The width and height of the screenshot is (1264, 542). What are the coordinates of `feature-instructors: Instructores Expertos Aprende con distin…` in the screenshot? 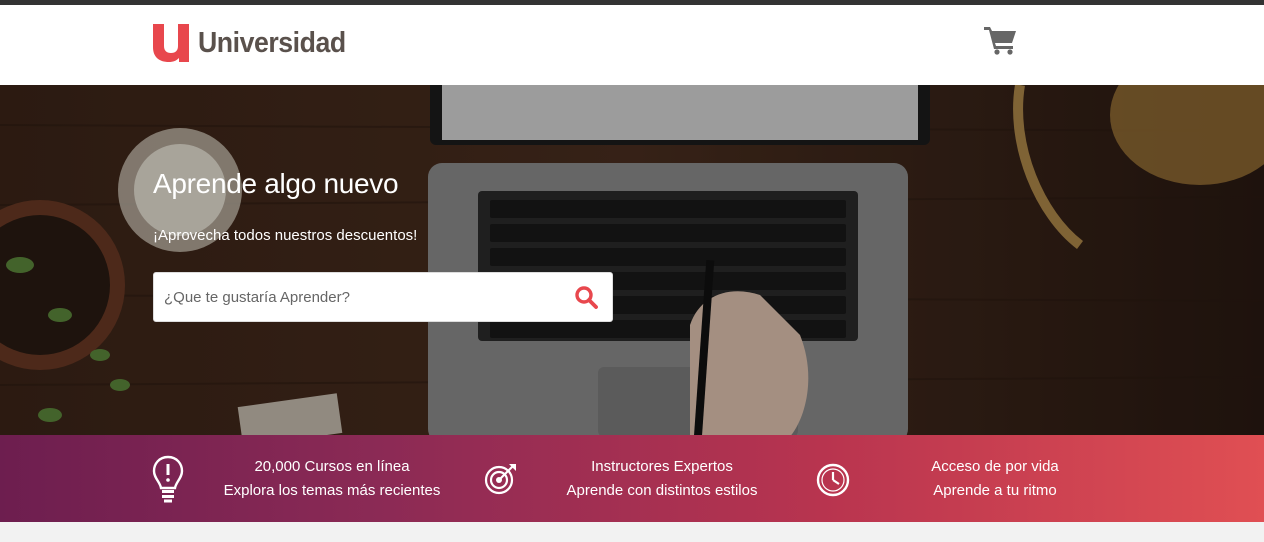 It's located at (662, 479).